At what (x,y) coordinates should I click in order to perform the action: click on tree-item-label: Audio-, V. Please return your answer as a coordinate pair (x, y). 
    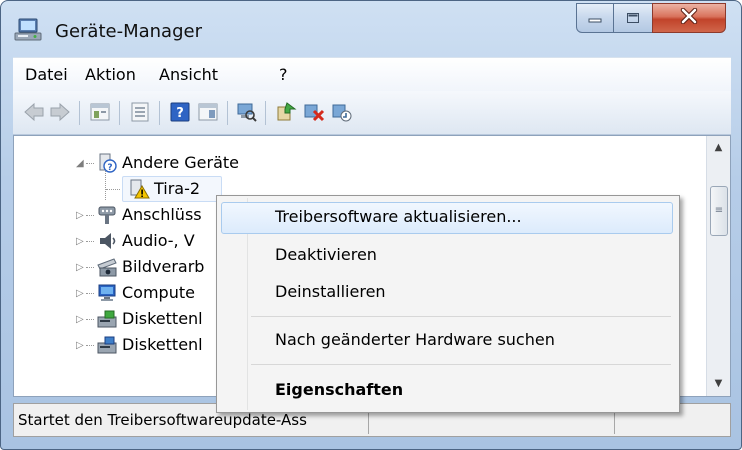
    Looking at the image, I should click on (158, 240).